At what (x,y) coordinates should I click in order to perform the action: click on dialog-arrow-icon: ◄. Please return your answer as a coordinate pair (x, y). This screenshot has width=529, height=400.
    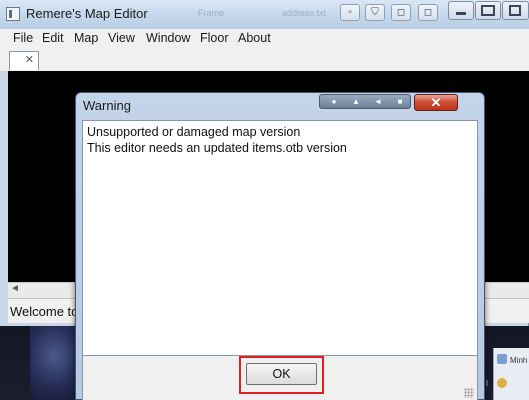
    Looking at the image, I should click on (378, 101).